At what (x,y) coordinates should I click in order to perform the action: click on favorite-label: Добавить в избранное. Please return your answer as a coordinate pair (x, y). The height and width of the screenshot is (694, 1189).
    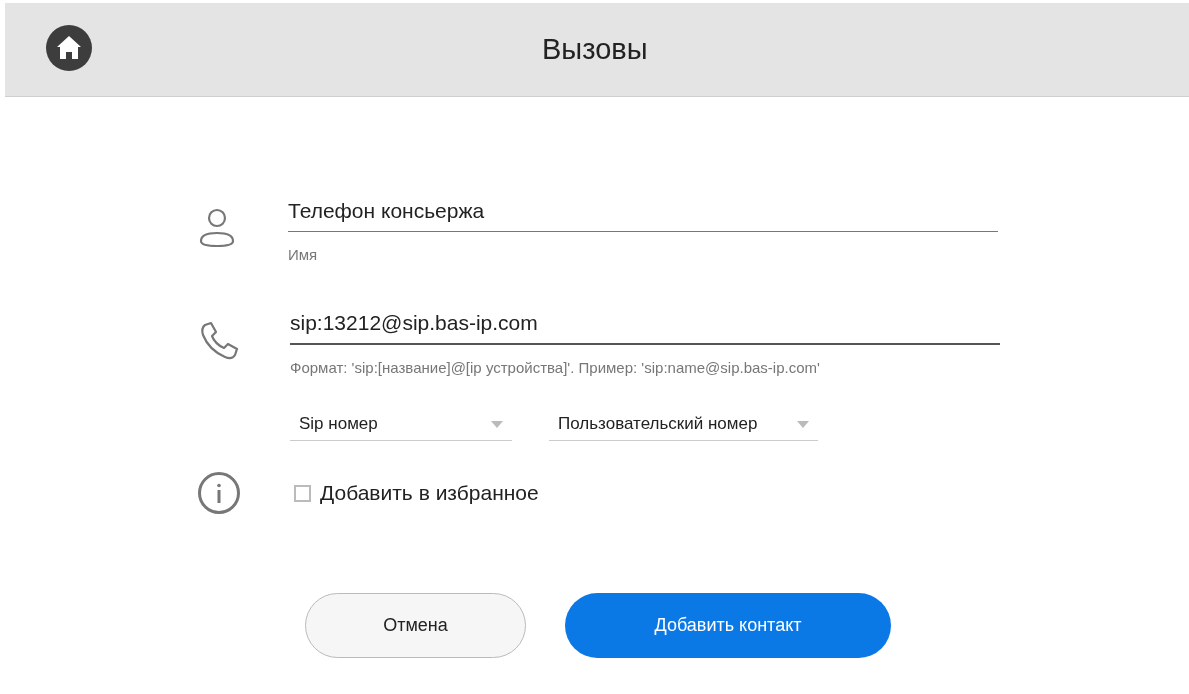
    Looking at the image, I should click on (429, 493).